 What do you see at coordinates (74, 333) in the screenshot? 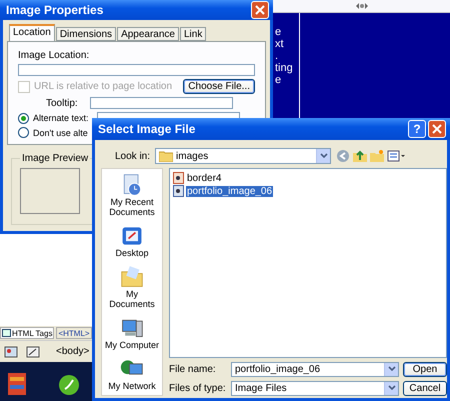
I see `panel-tab: <HTML>` at bounding box center [74, 333].